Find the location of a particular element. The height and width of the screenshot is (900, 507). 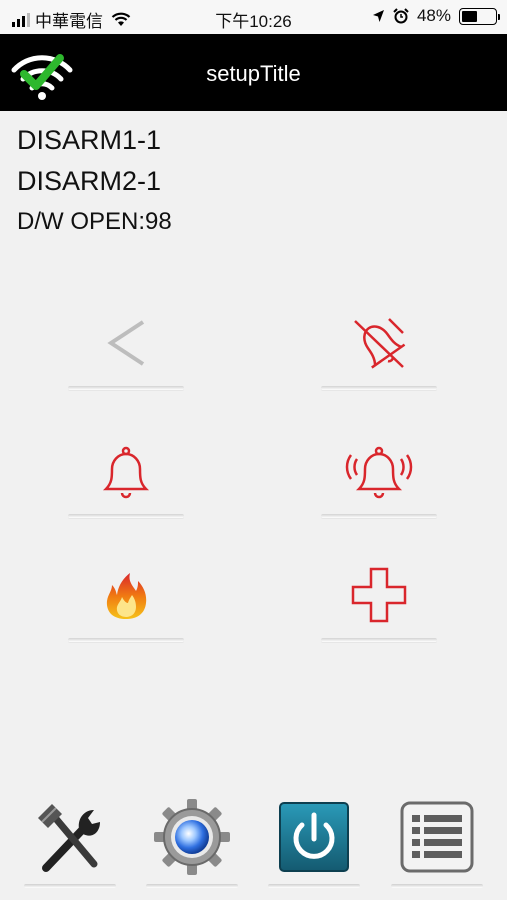

fire-button is located at coordinates (126, 602).